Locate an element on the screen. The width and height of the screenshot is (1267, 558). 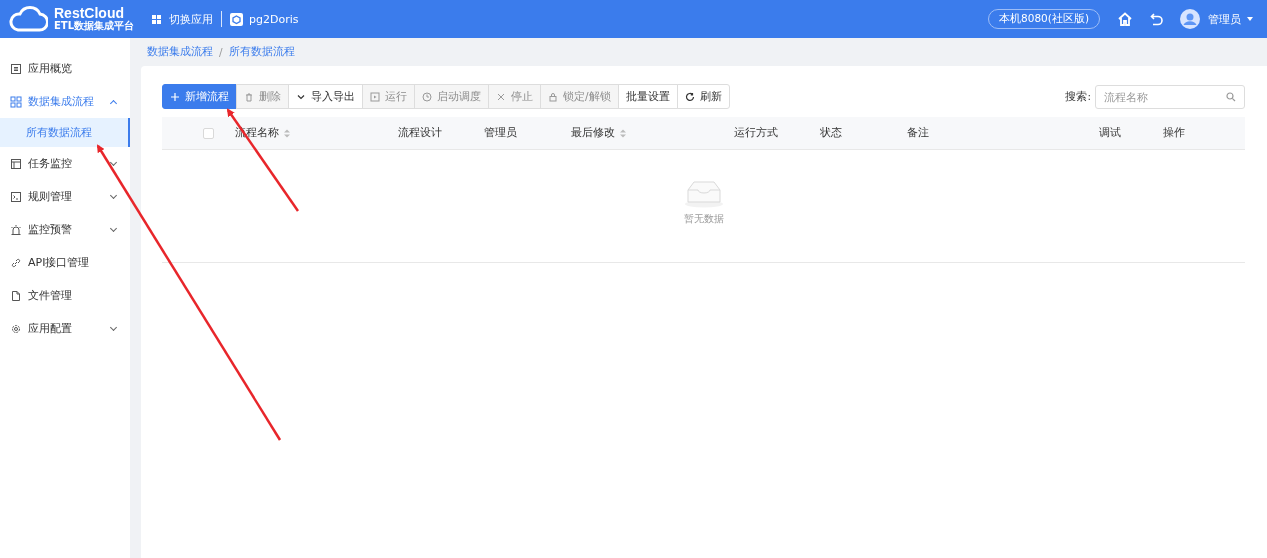
empty-box-icon is located at coordinates (703, 194).